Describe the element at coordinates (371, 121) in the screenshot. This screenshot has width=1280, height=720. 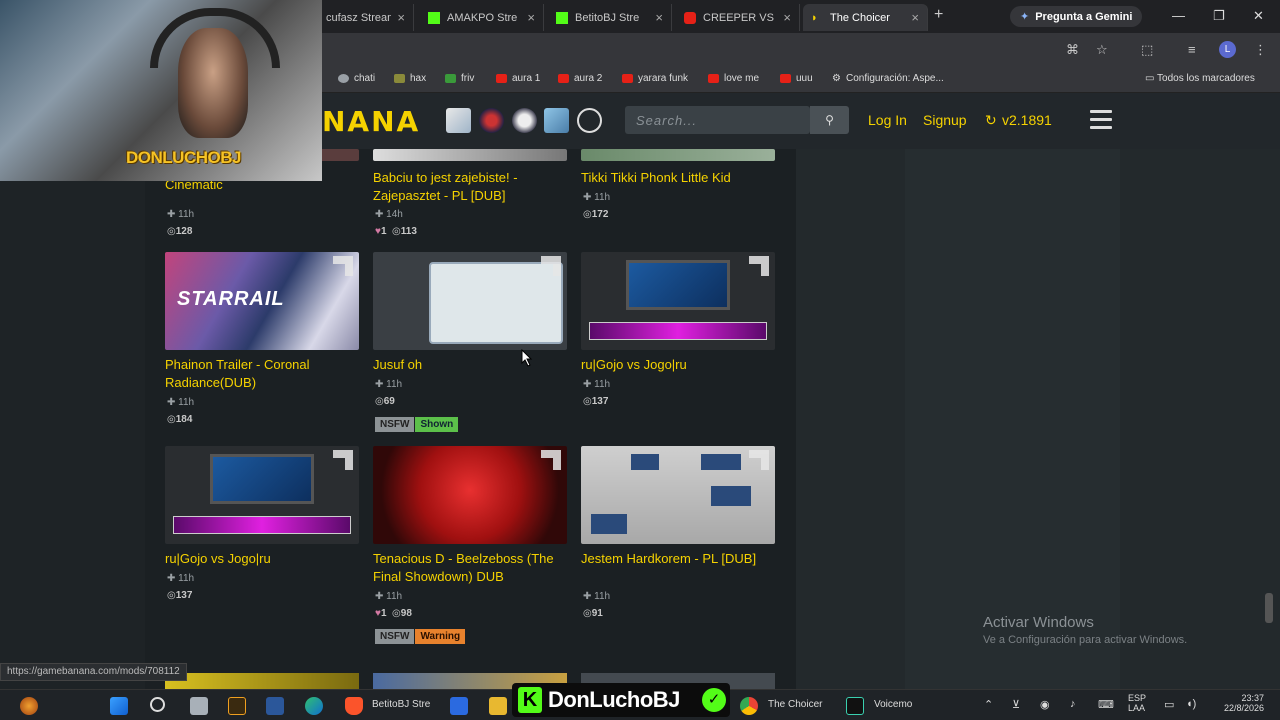
I see `site-logo: NANA` at that location.